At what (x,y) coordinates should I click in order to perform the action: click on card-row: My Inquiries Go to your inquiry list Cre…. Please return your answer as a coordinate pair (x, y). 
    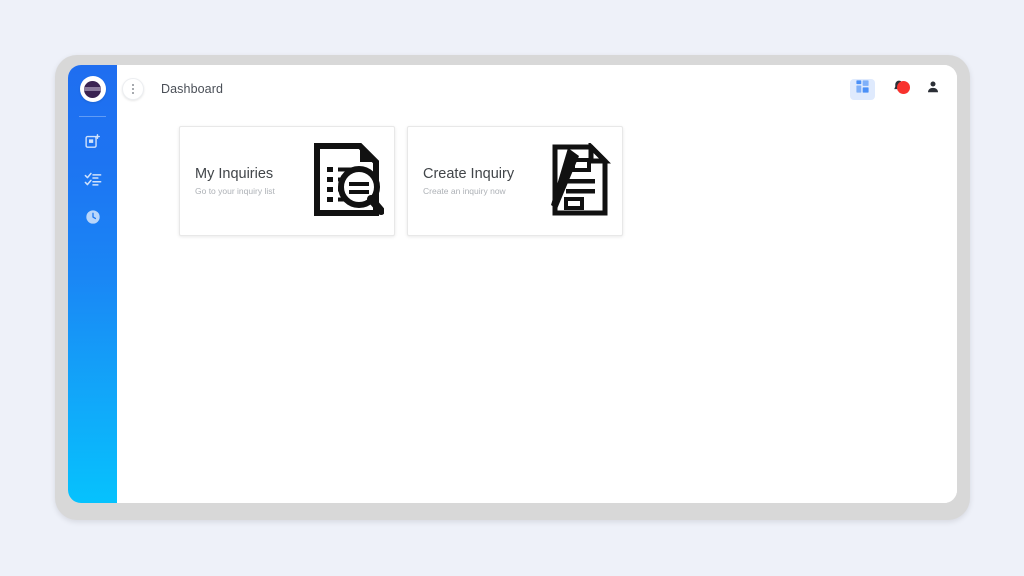
    Looking at the image, I should click on (568, 181).